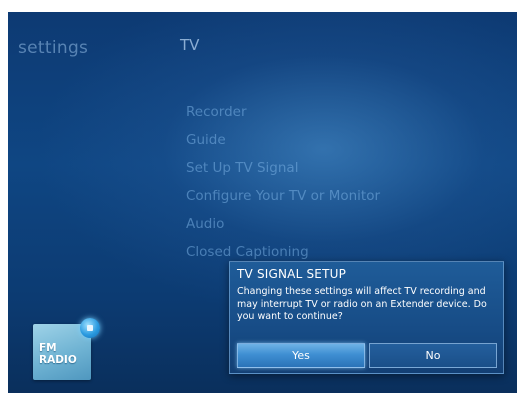 The width and height of the screenshot is (524, 401). I want to click on dialog-title: TV SIGNAL SETUP, so click(292, 274).